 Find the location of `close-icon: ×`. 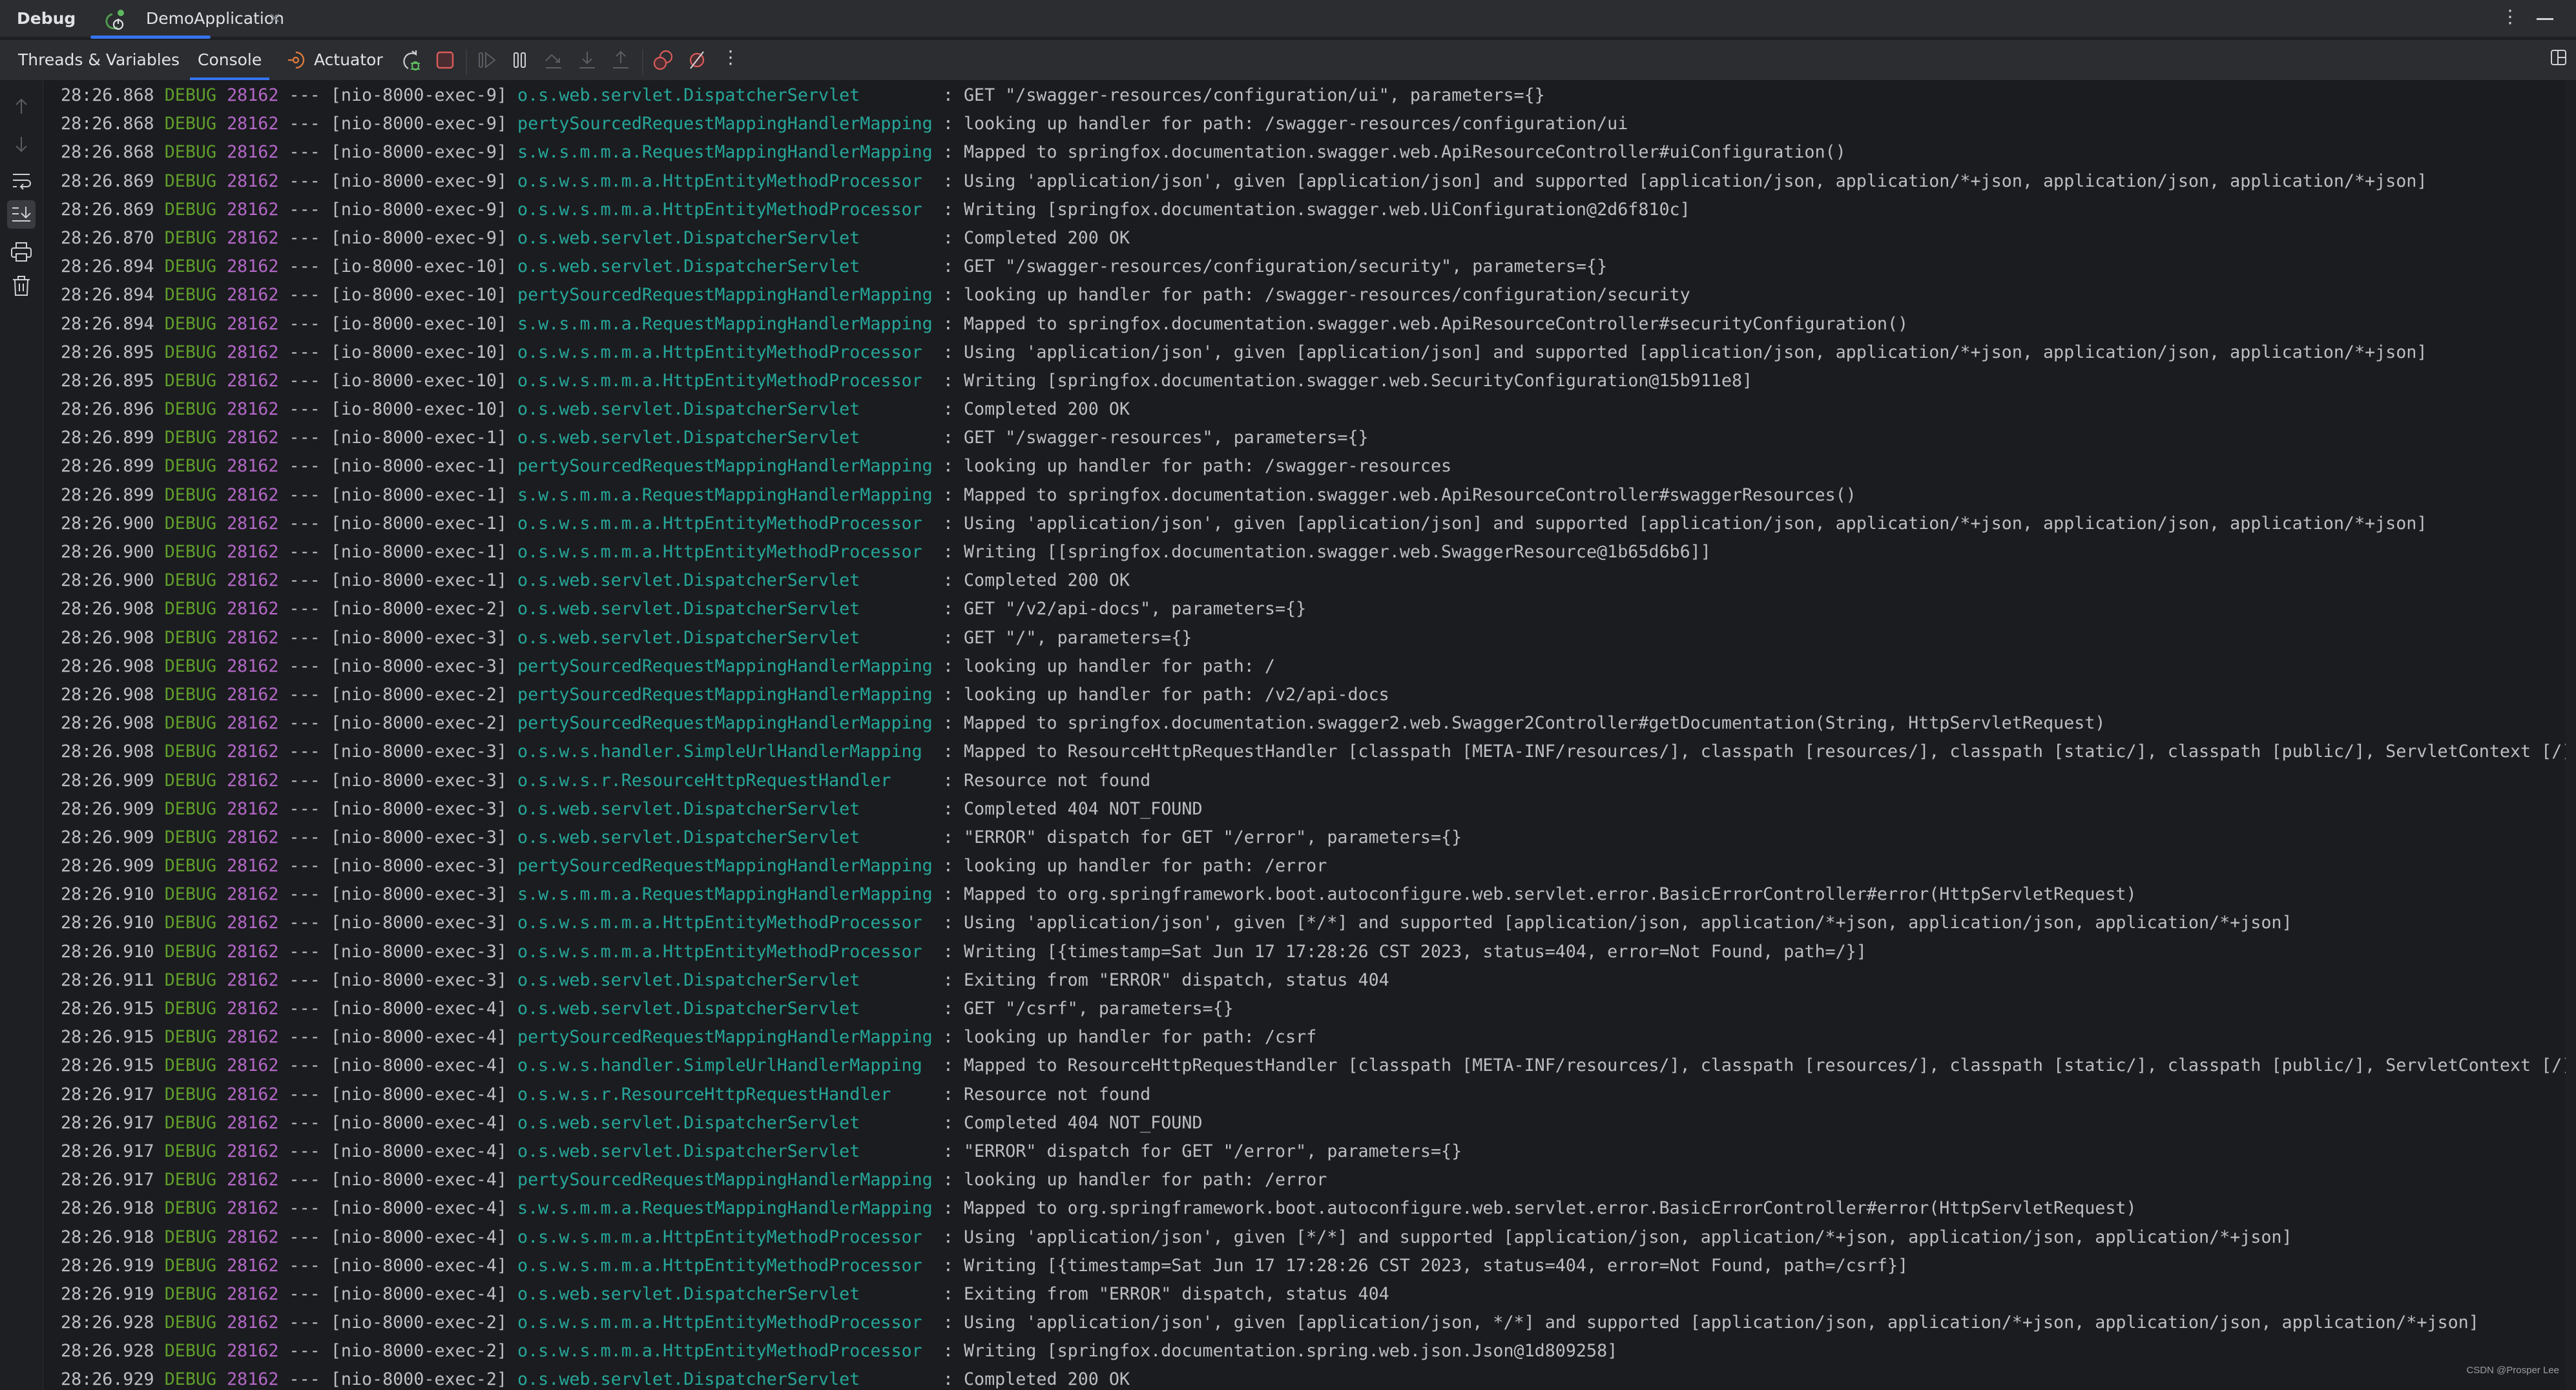

close-icon: × is located at coordinates (275, 18).